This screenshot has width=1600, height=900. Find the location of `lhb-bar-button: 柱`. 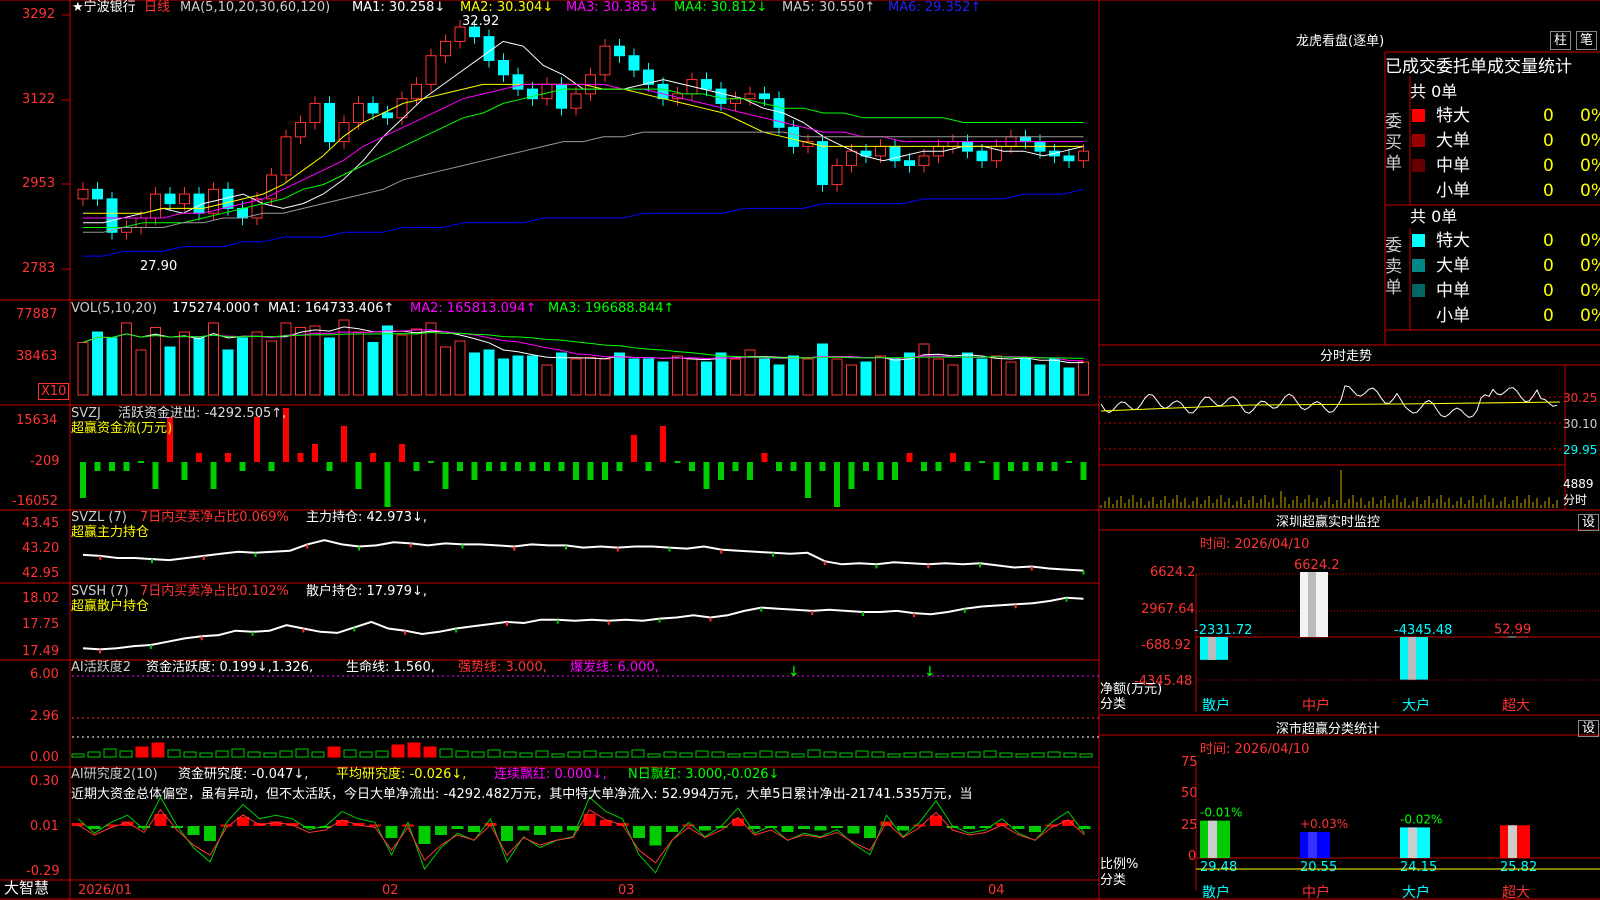

lhb-bar-button: 柱 is located at coordinates (1561, 40).